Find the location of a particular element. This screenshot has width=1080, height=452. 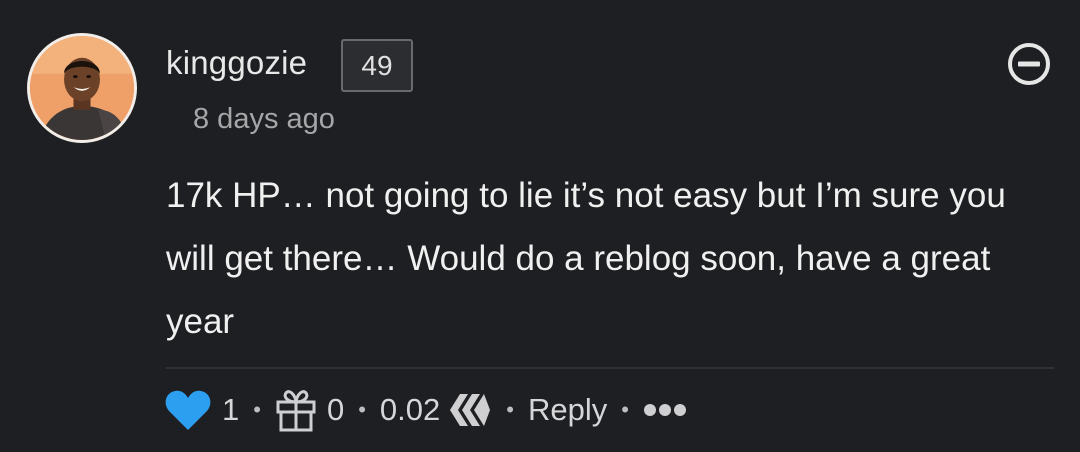

avatar is located at coordinates (82, 88).